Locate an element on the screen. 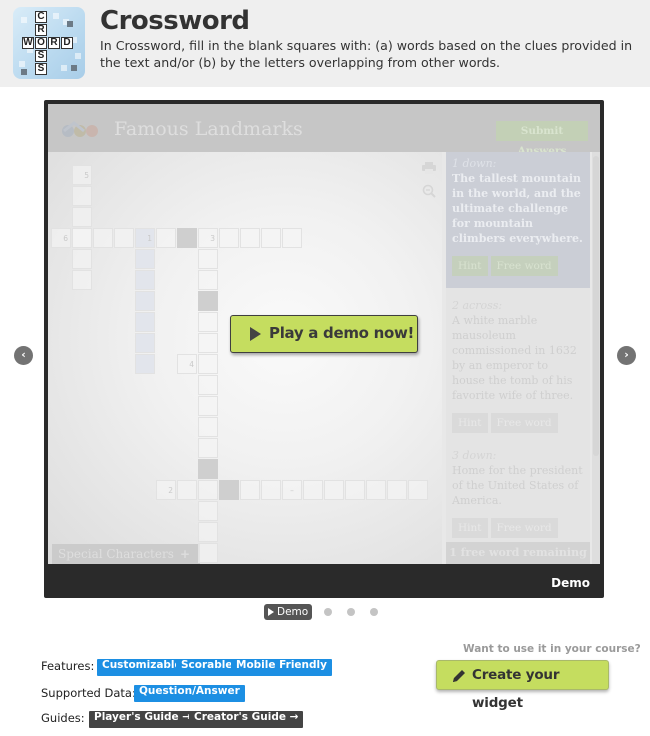 The width and height of the screenshot is (650, 736). feature-tag: Mobile Friendly is located at coordinates (281, 667).